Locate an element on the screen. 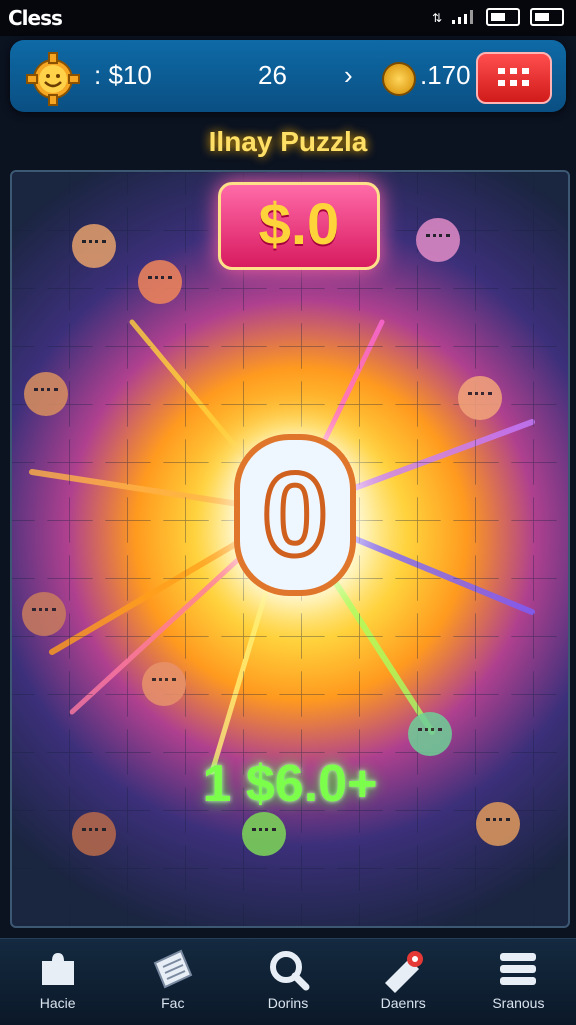  ticket-icon is located at coordinates (173, 969).